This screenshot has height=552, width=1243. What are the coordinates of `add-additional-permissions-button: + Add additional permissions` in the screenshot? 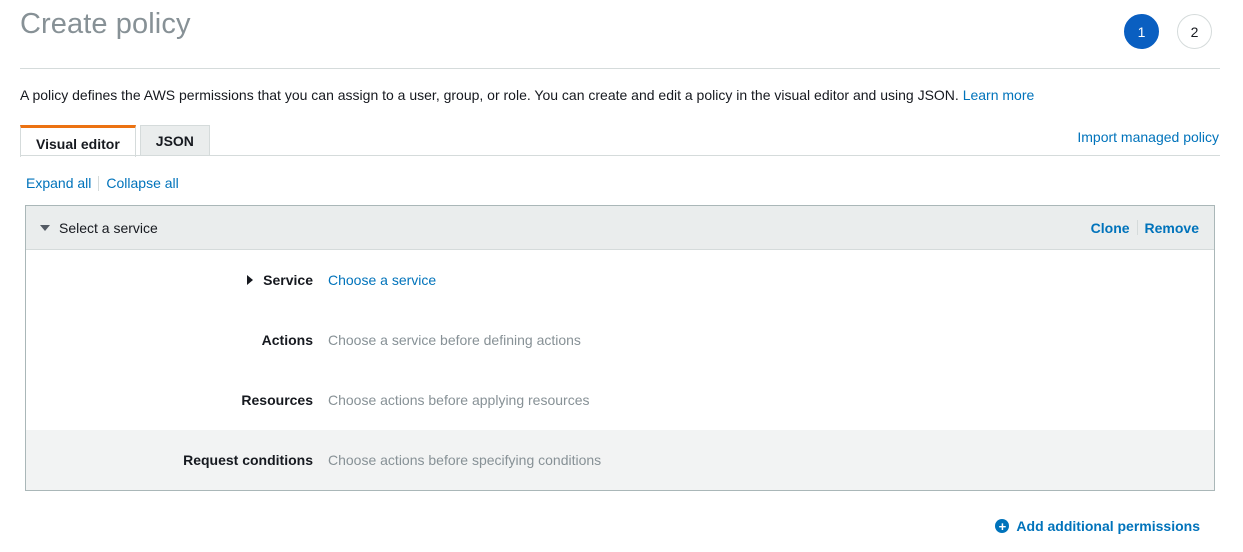 It's located at (1097, 526).